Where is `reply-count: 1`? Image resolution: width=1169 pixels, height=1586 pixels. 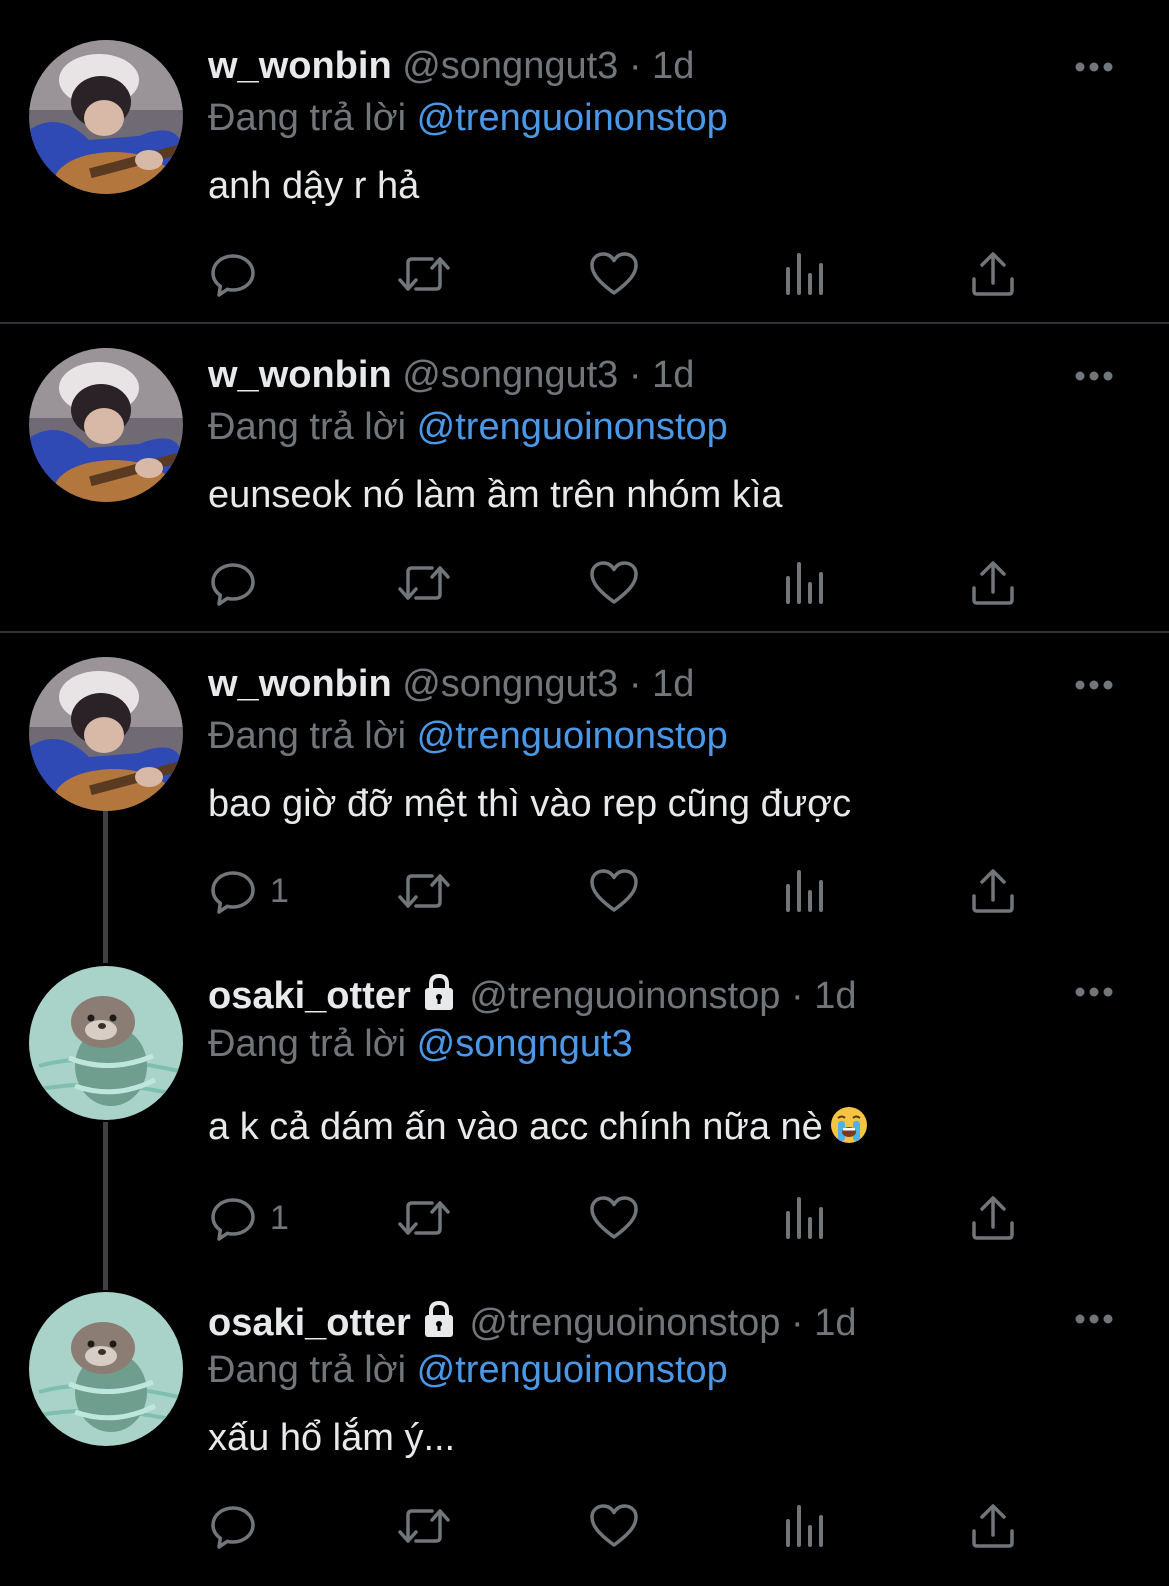 reply-count: 1 is located at coordinates (279, 890).